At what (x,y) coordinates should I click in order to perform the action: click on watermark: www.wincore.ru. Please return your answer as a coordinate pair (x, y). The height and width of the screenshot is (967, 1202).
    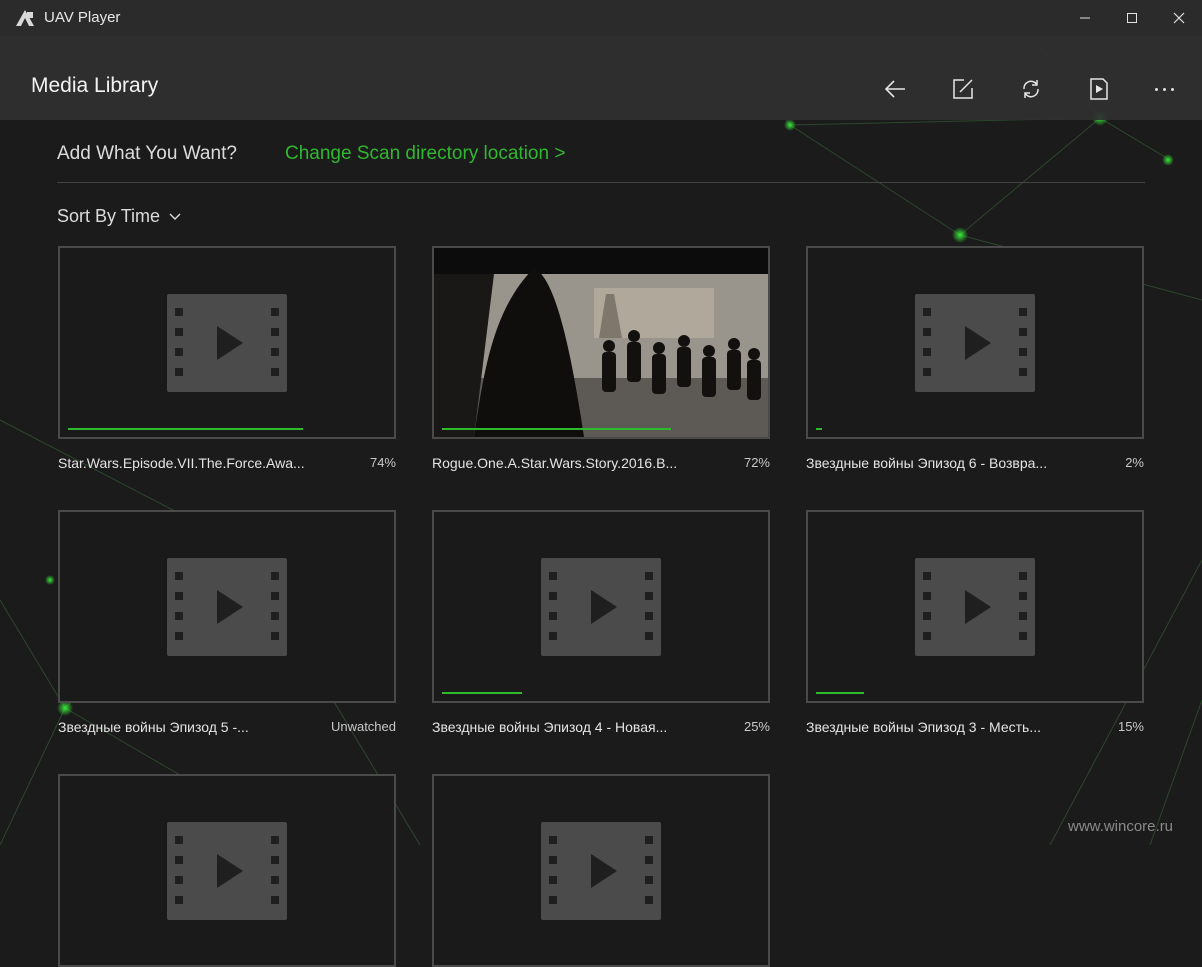
    Looking at the image, I should click on (1121, 826).